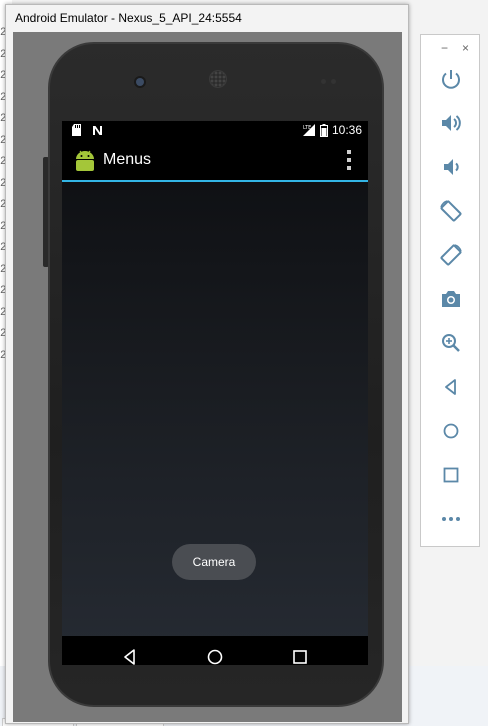 The width and height of the screenshot is (488, 726). What do you see at coordinates (444, 48) in the screenshot?
I see `minimize-button: −` at bounding box center [444, 48].